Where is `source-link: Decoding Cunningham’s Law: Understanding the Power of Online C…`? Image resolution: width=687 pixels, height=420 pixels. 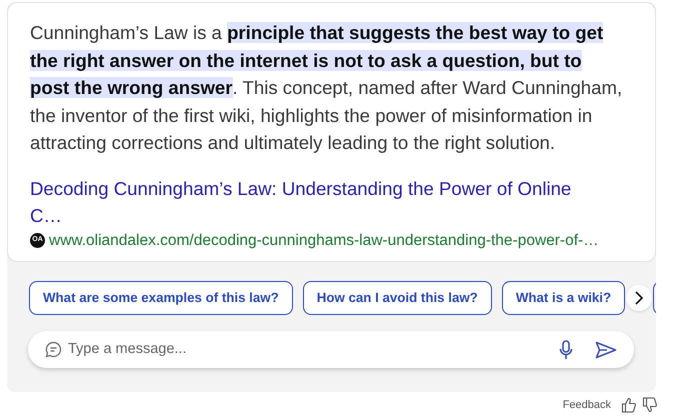
source-link: Decoding Cunningham’s Law: Understanding the Power of Online C… is located at coordinates (311, 201).